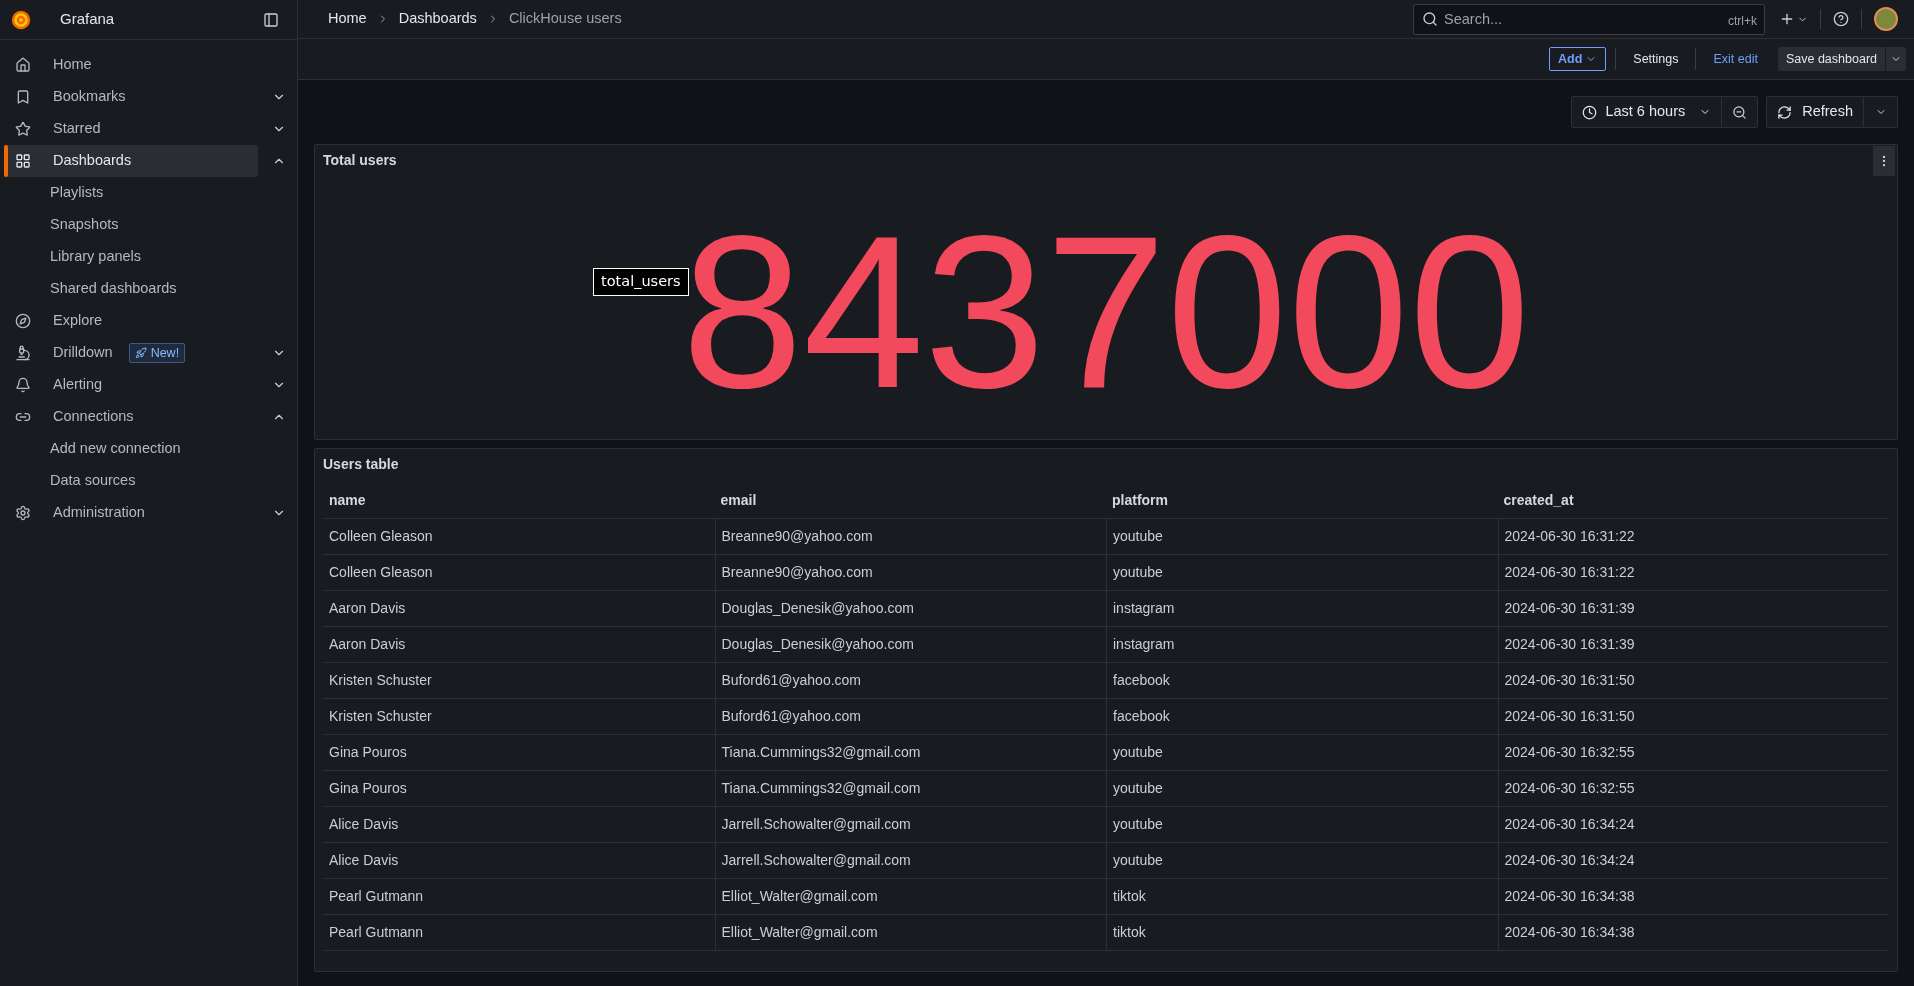  I want to click on refresh-icon, so click(1785, 112).